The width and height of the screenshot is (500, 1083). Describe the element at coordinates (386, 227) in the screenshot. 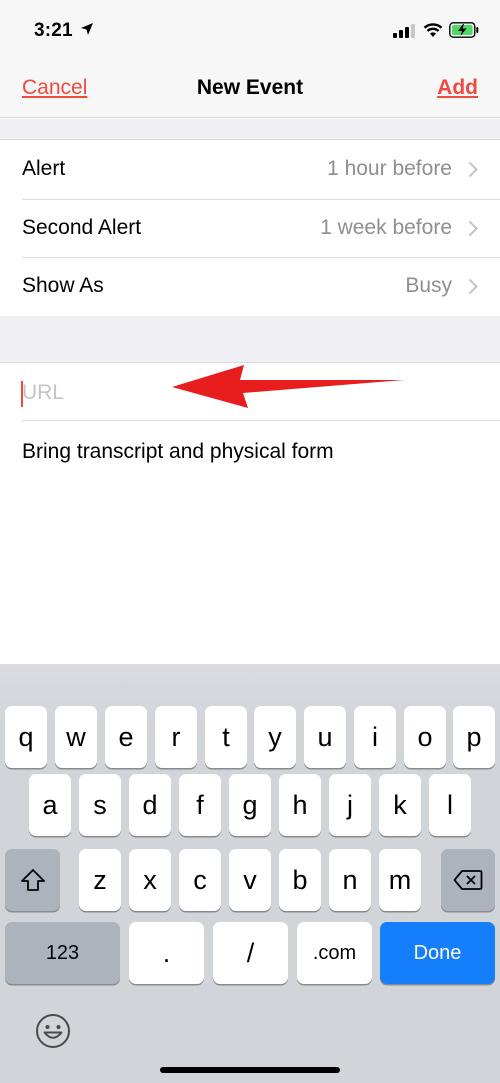

I see `second-alert-value: 1 week before` at that location.